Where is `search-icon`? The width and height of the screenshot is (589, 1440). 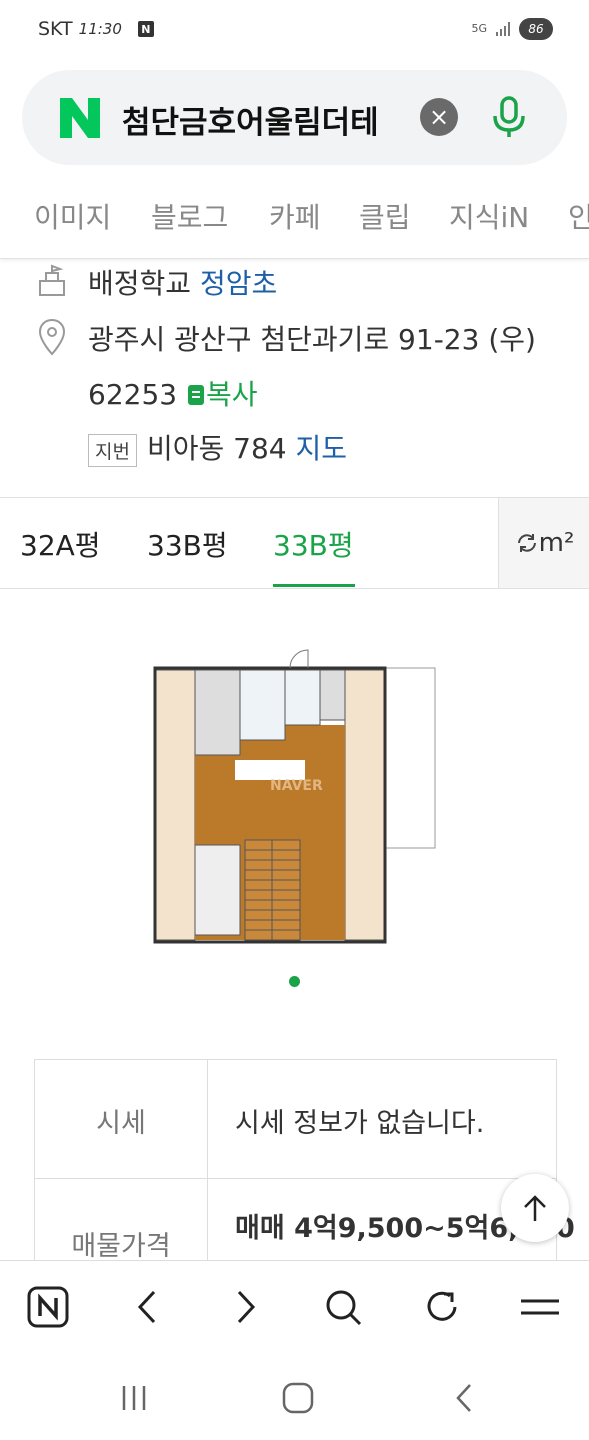
search-icon is located at coordinates (344, 1308).